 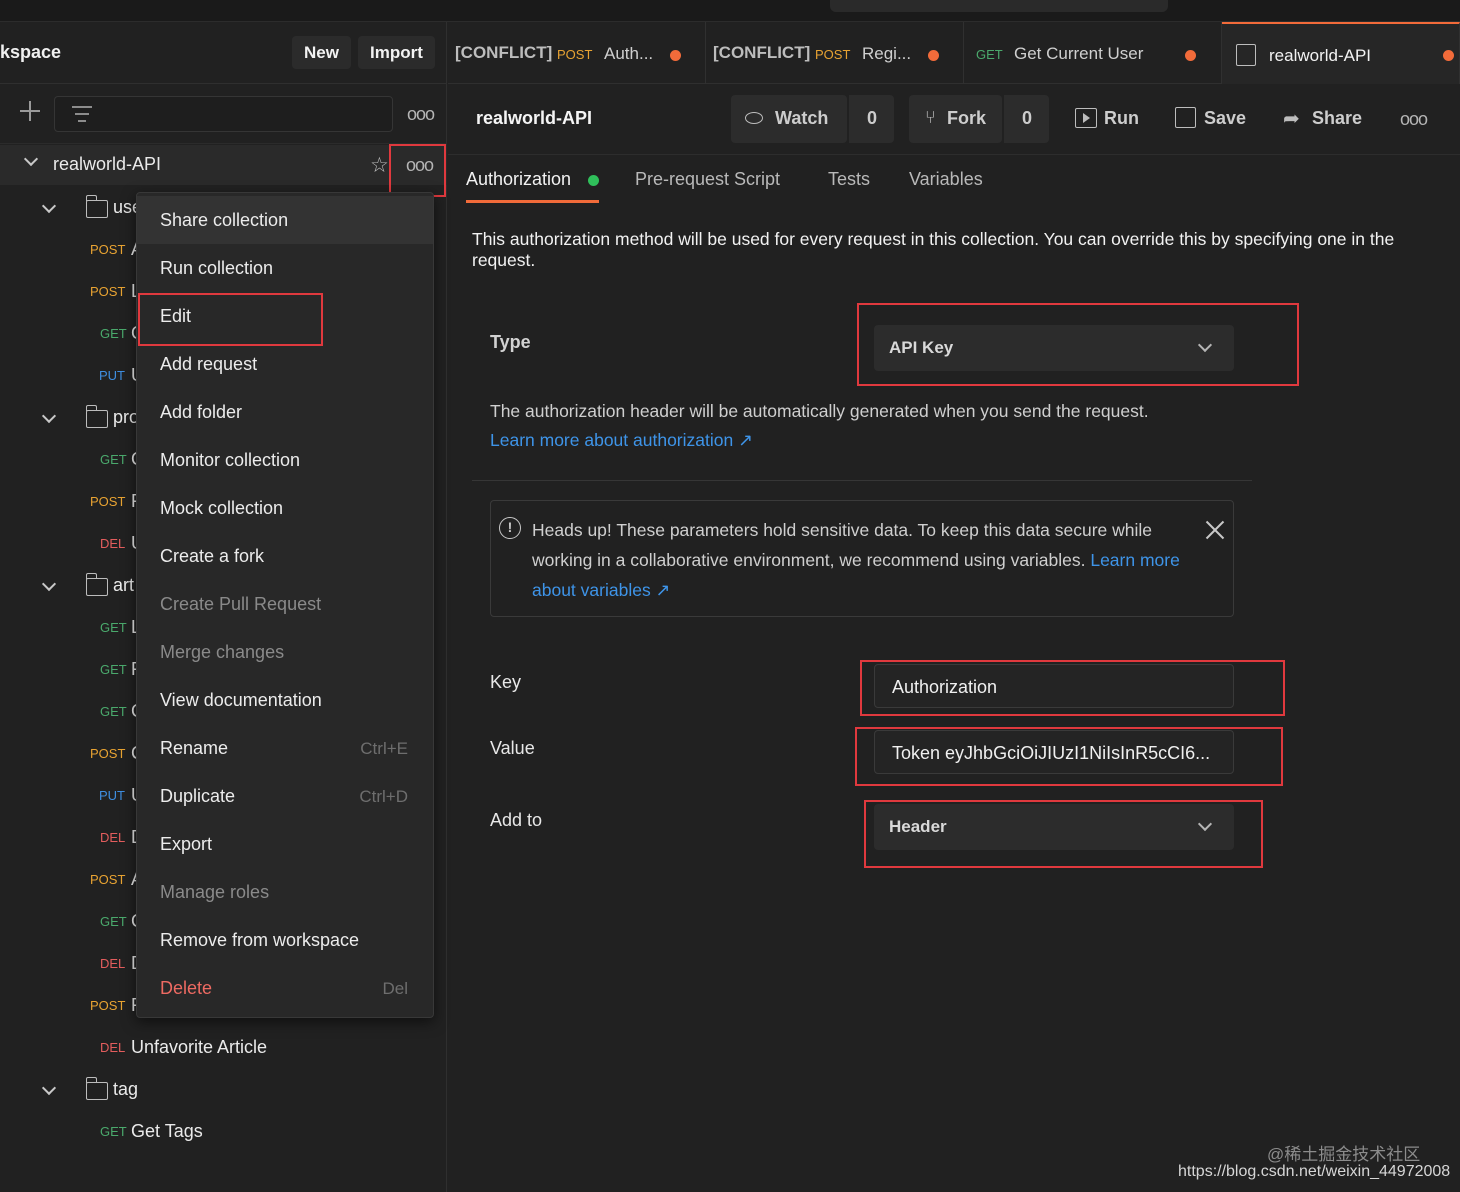 What do you see at coordinates (532, 201) in the screenshot?
I see `active-tab-indicator` at bounding box center [532, 201].